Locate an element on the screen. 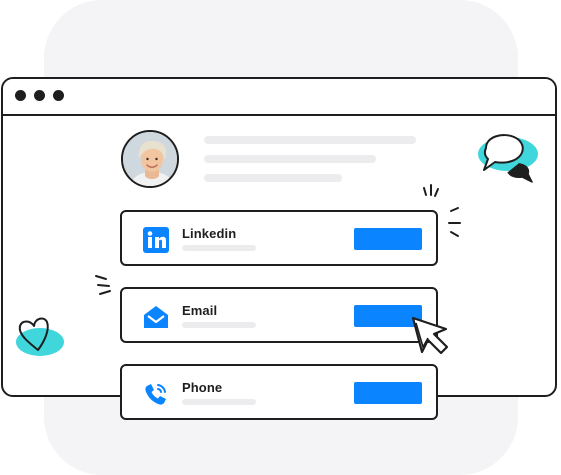  mouse-cursor-icon is located at coordinates (430, 335).